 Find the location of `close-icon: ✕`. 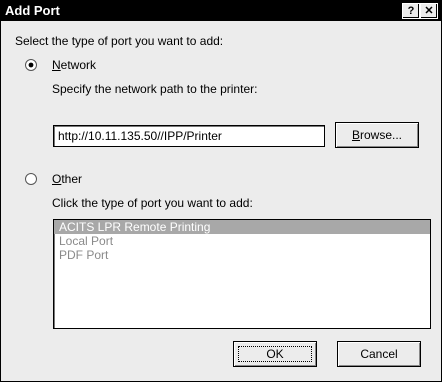

close-icon: ✕ is located at coordinates (429, 11).